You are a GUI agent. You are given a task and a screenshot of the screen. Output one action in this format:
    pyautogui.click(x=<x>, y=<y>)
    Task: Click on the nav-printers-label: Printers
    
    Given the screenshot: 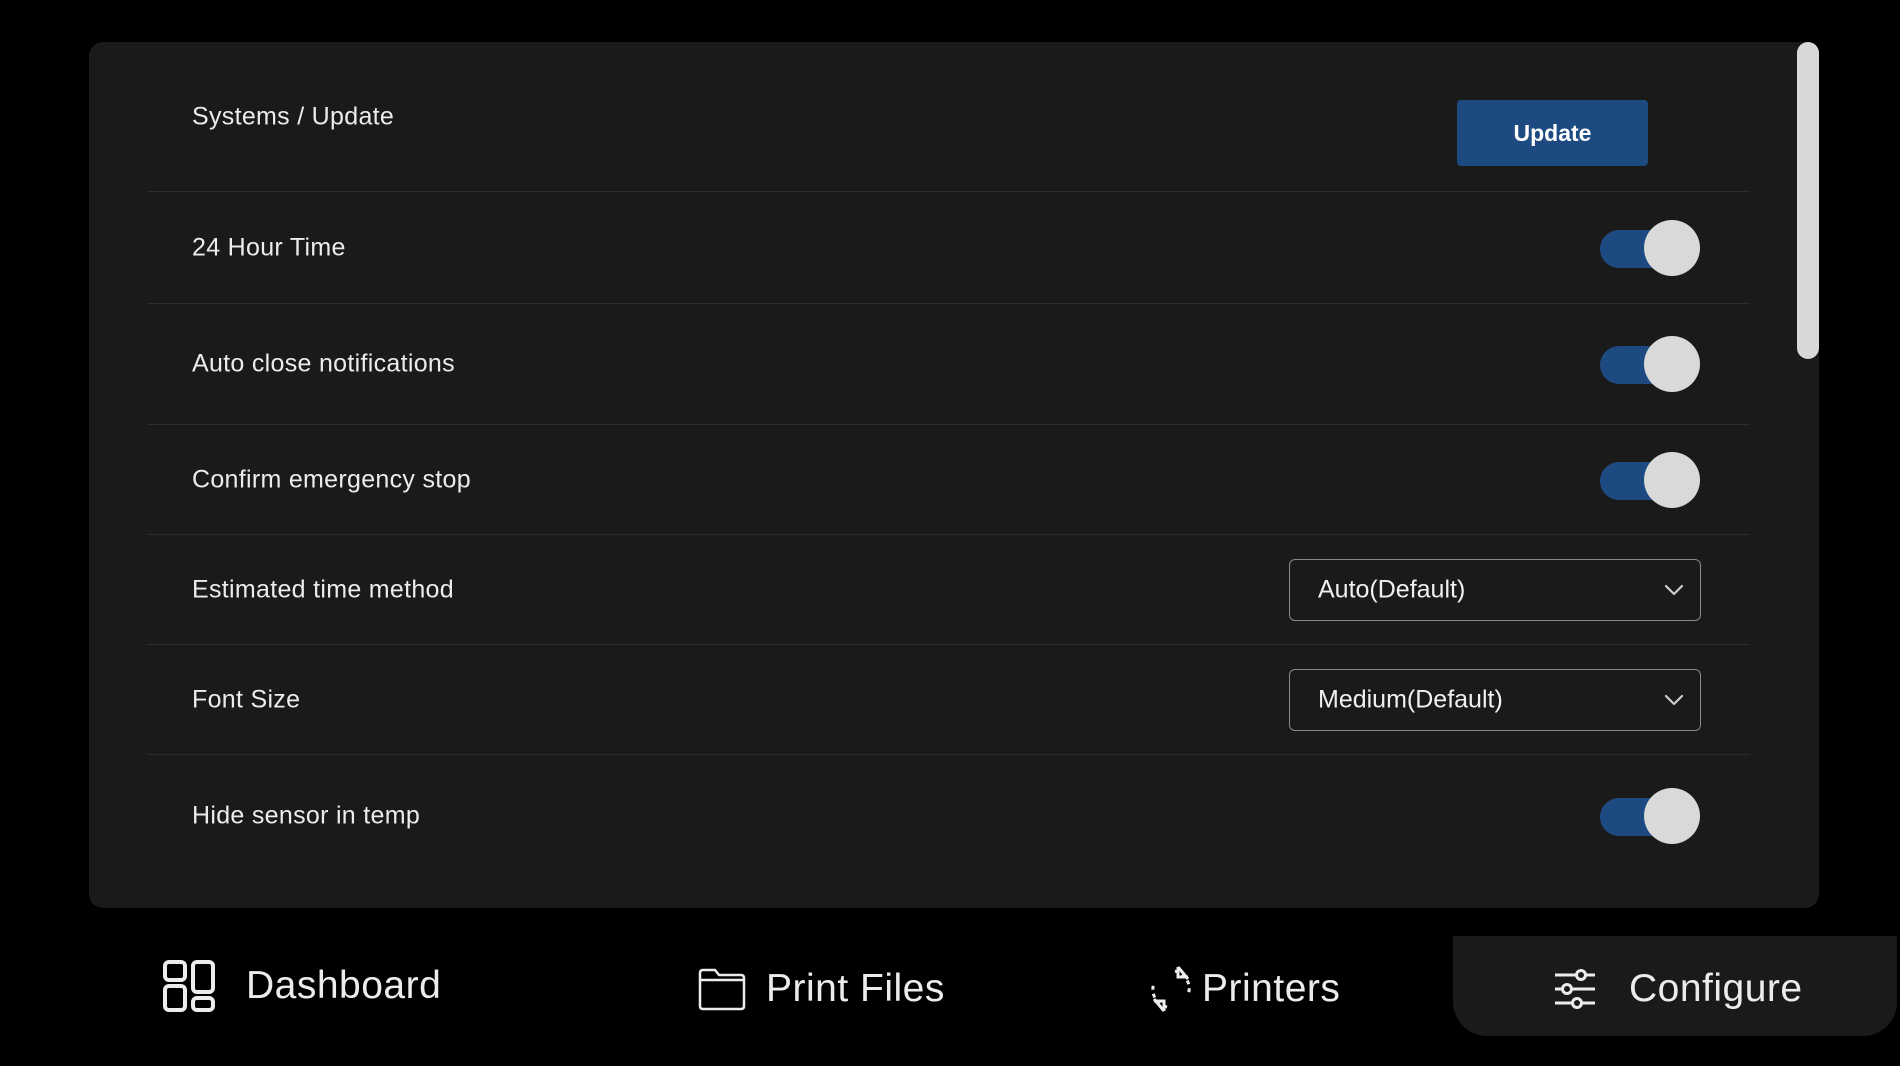 What is the action you would take?
    pyautogui.click(x=1271, y=988)
    